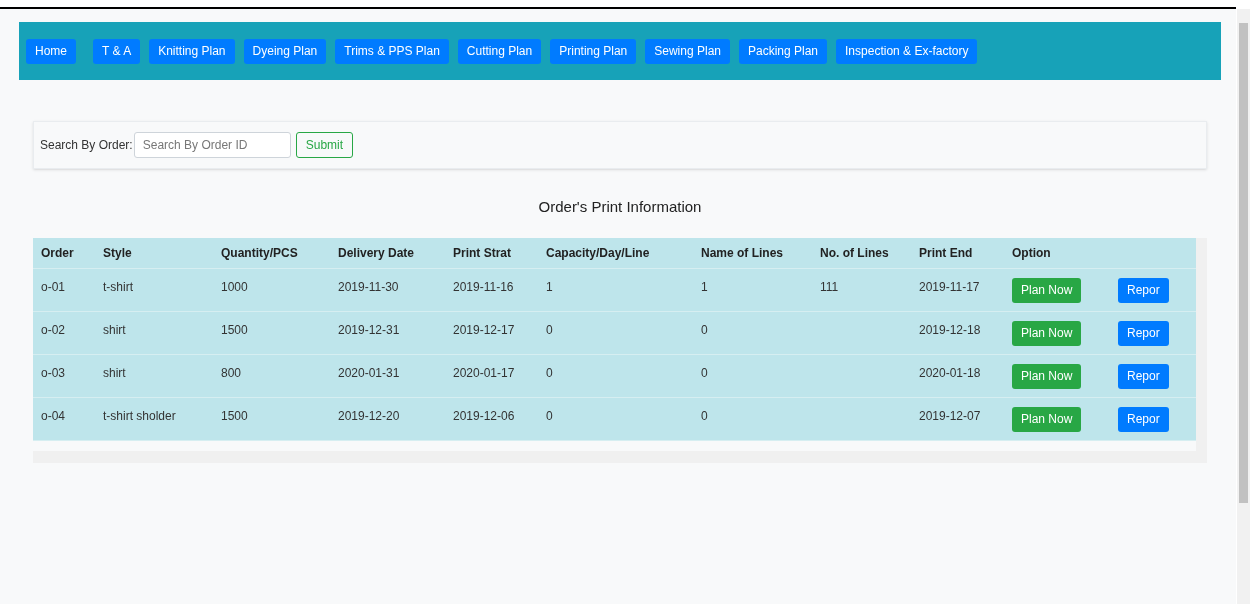 This screenshot has width=1254, height=604. What do you see at coordinates (907, 51) in the screenshot?
I see `nav-button: Inspection & Ex-factory` at bounding box center [907, 51].